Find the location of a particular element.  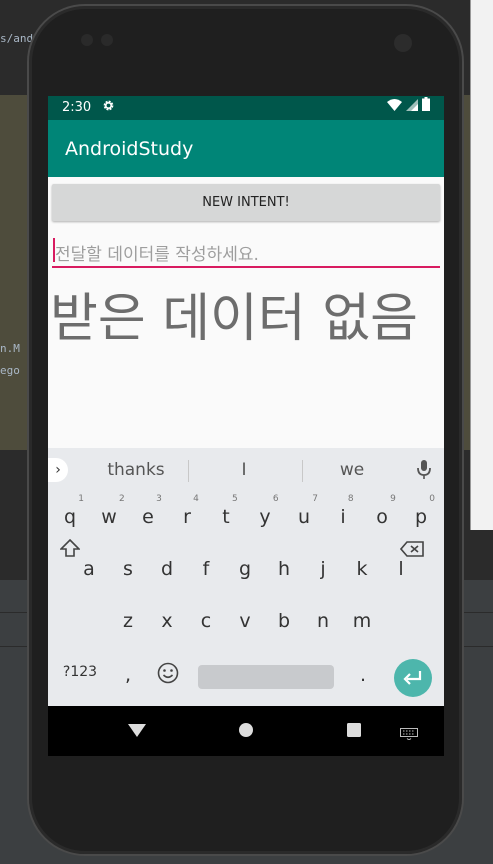

camera-lens is located at coordinates (403, 43).